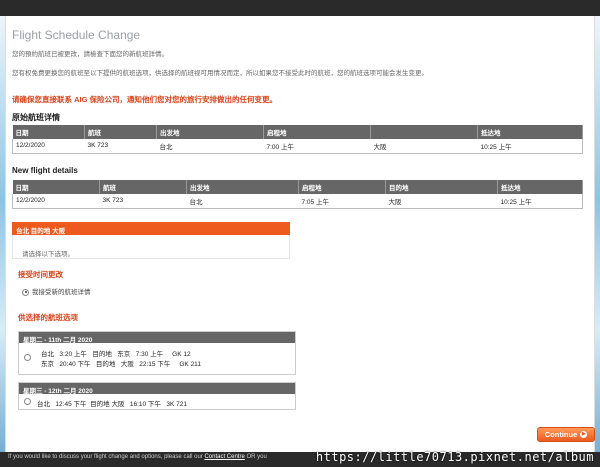  Describe the element at coordinates (256, 457) in the screenshot. I see `footer-tail: OR you` at that location.